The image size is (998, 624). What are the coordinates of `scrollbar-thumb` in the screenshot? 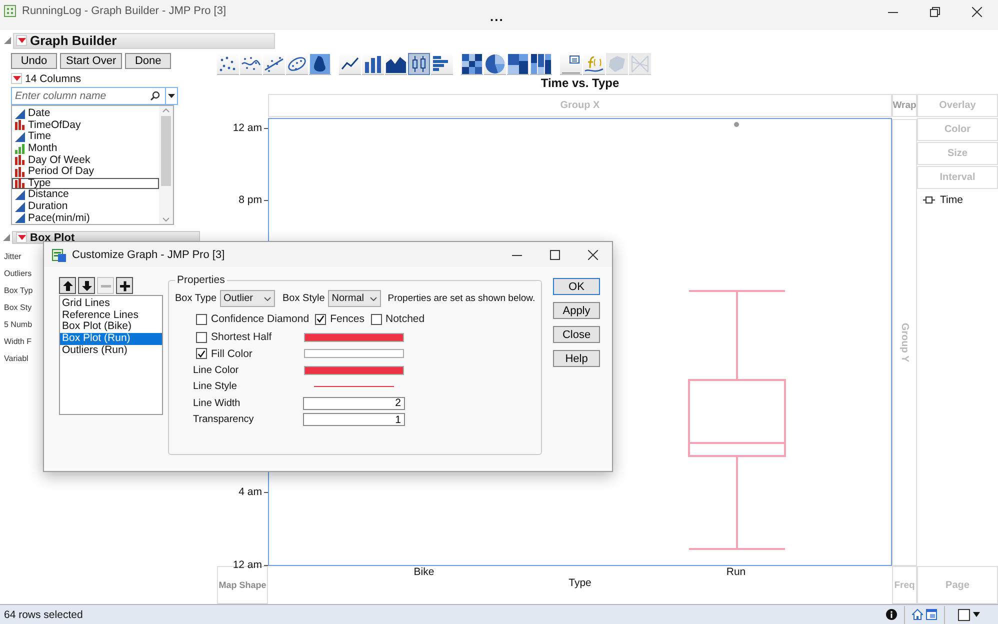 It's located at (166, 151).